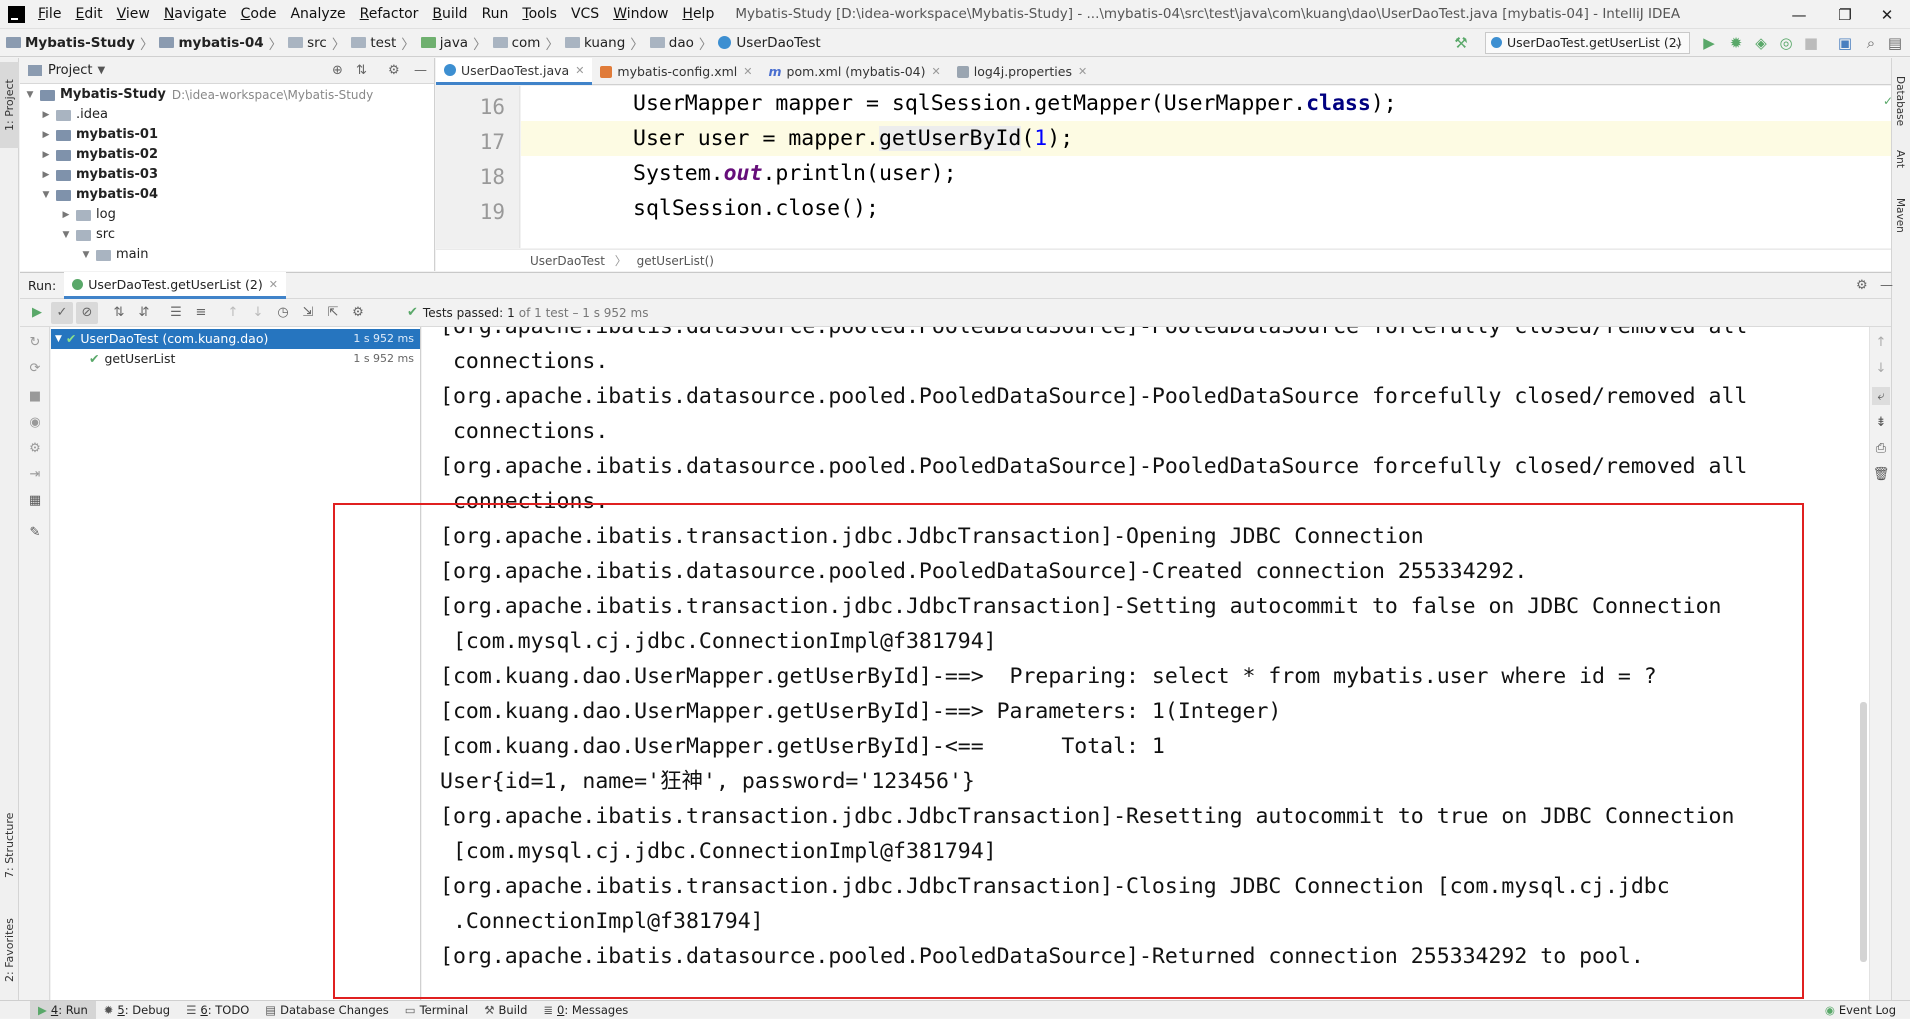 The height and width of the screenshot is (1019, 1910). Describe the element at coordinates (567, 261) in the screenshot. I see `editor-breadcrumb-class: UserDaoTest` at that location.